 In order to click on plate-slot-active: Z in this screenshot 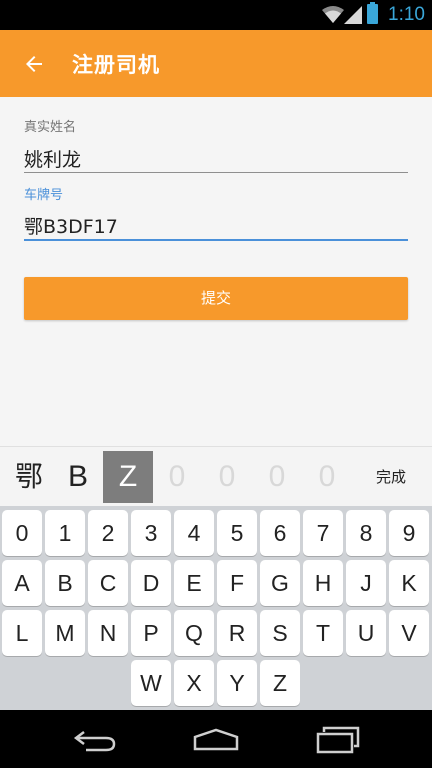, I will do `click(128, 477)`.